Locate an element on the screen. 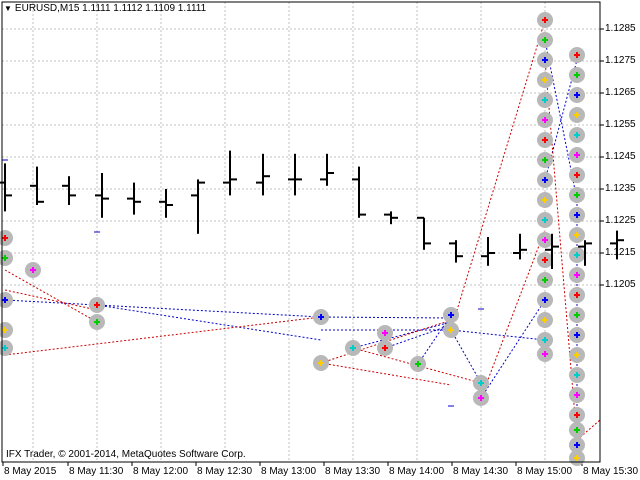 The image size is (640, 480). ohlc-prices: 1.1111 1.1112 1.1109 1.1111 is located at coordinates (144, 8).